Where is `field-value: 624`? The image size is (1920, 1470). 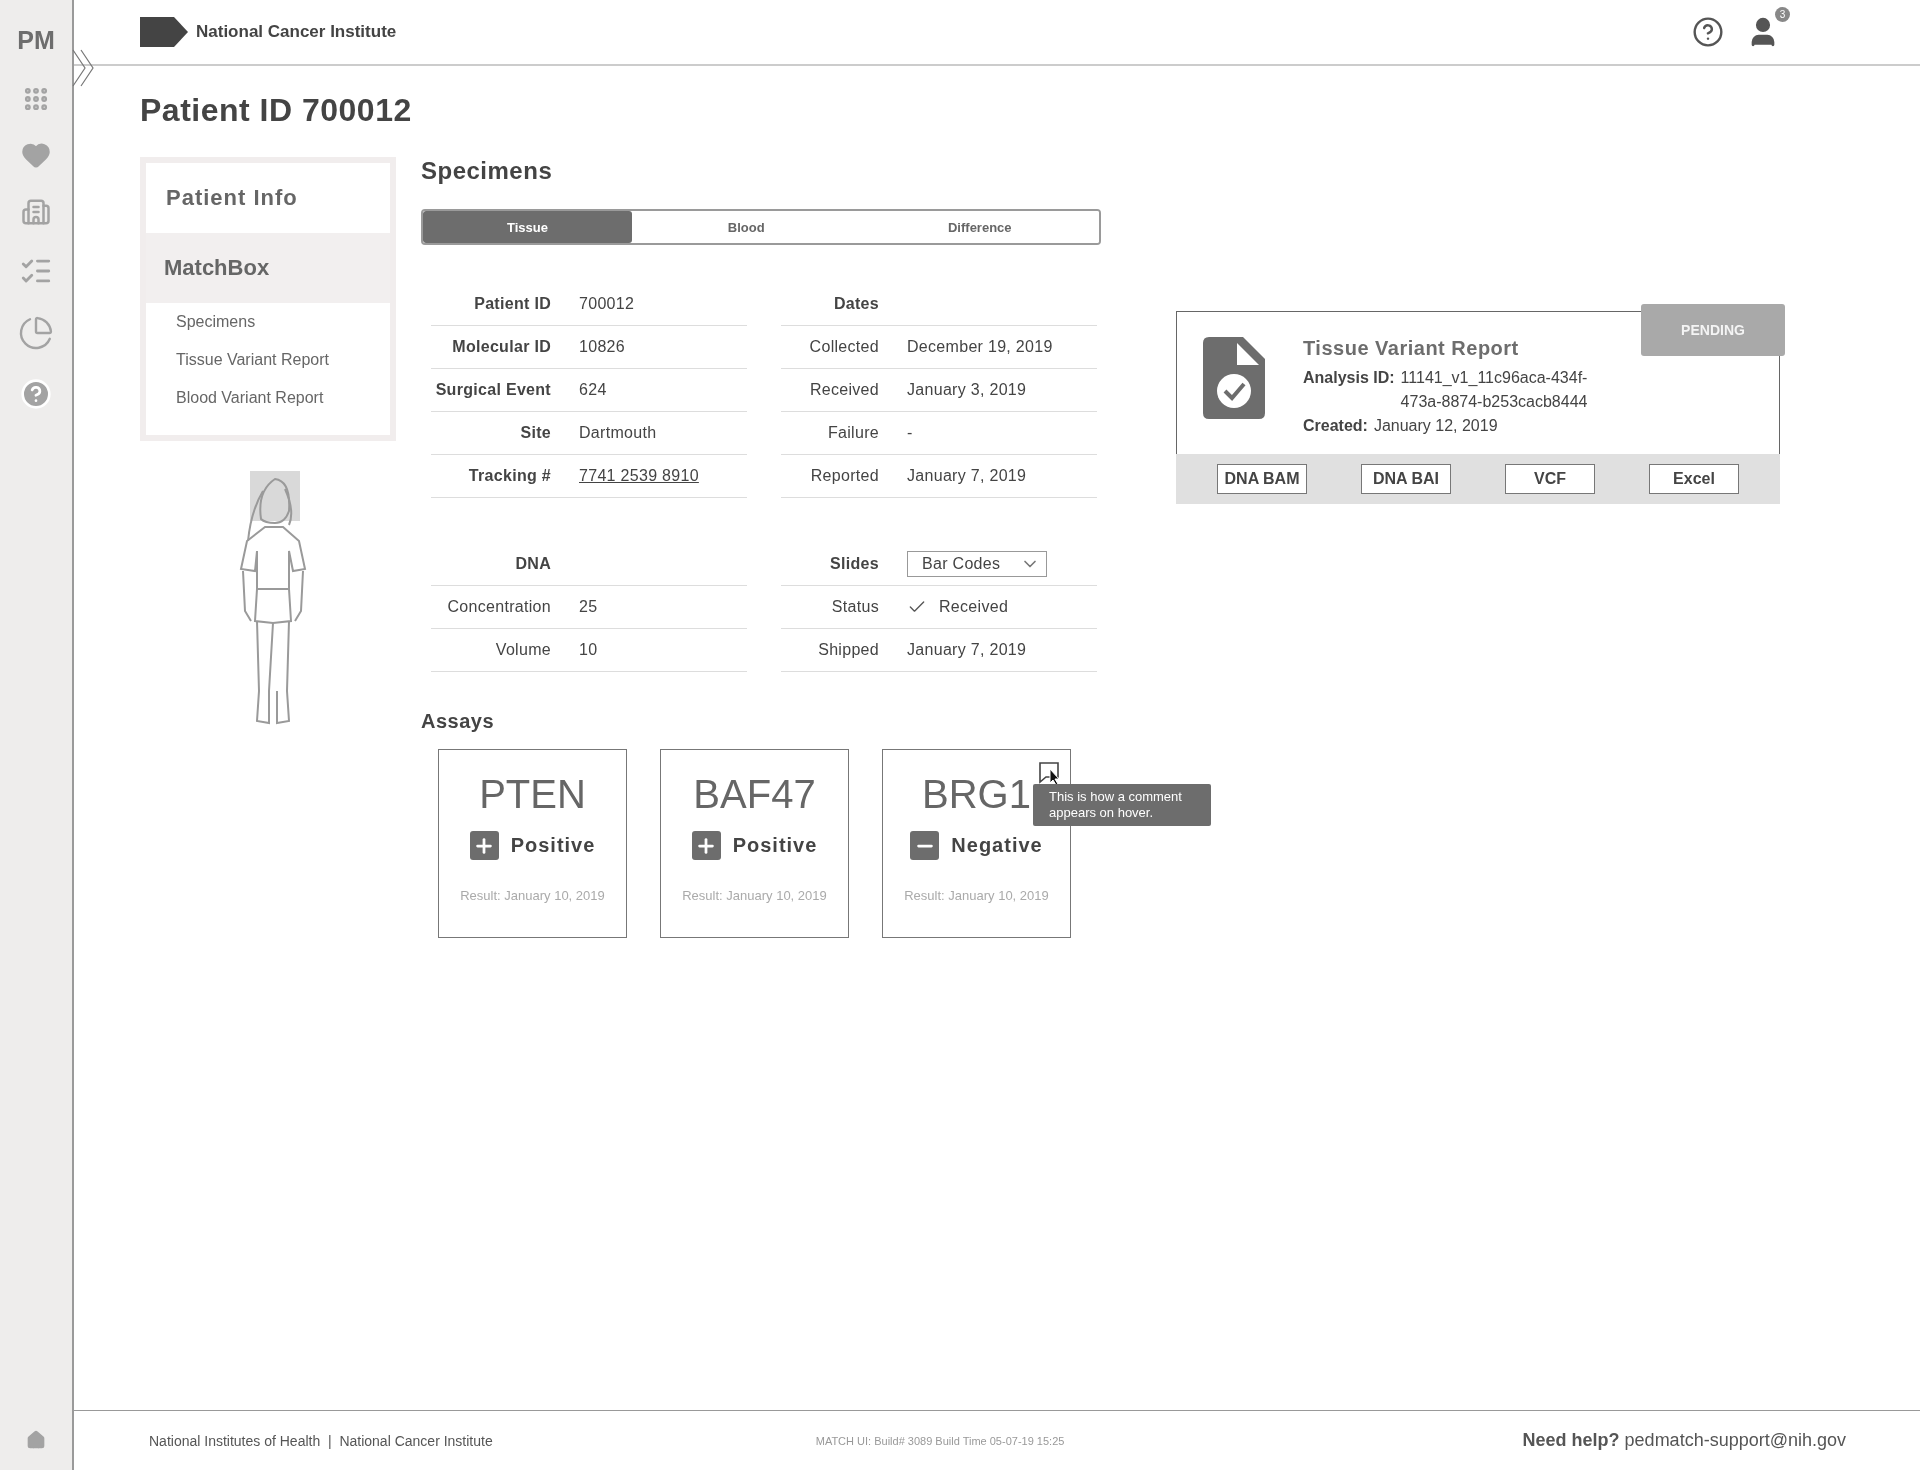 field-value: 624 is located at coordinates (593, 390).